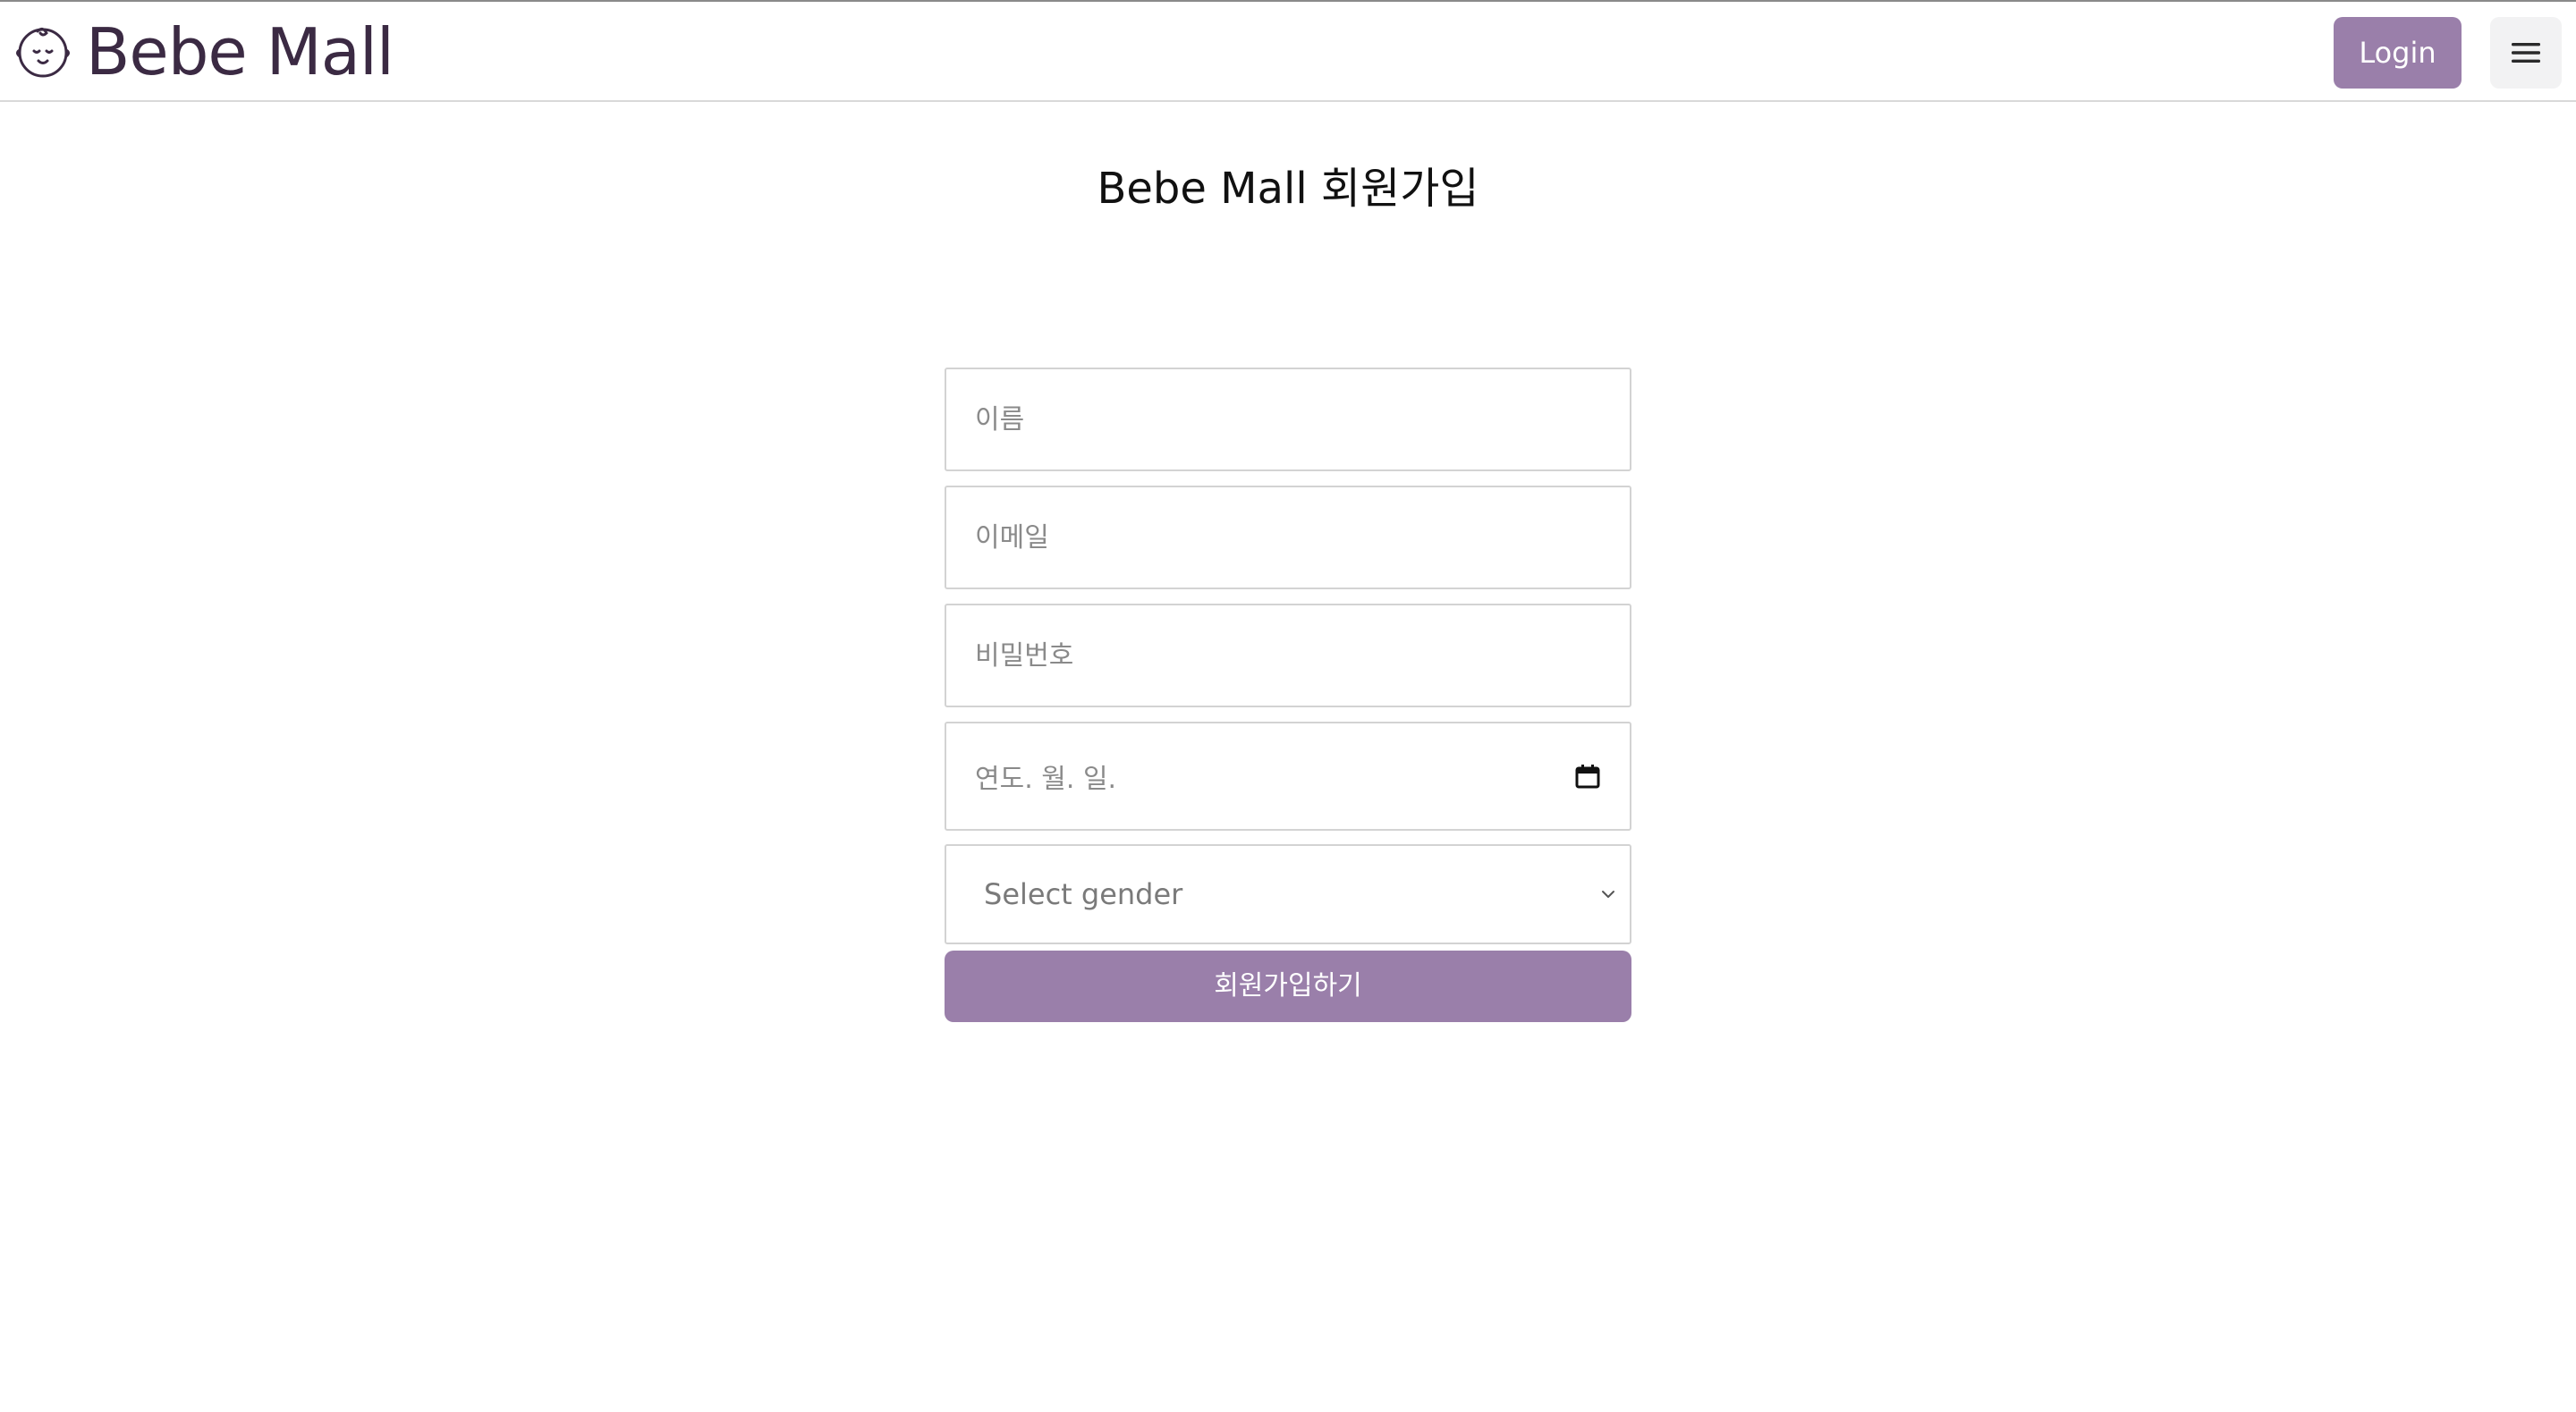 The height and width of the screenshot is (1412, 2576). Describe the element at coordinates (2398, 53) in the screenshot. I see `login-button: Login` at that location.